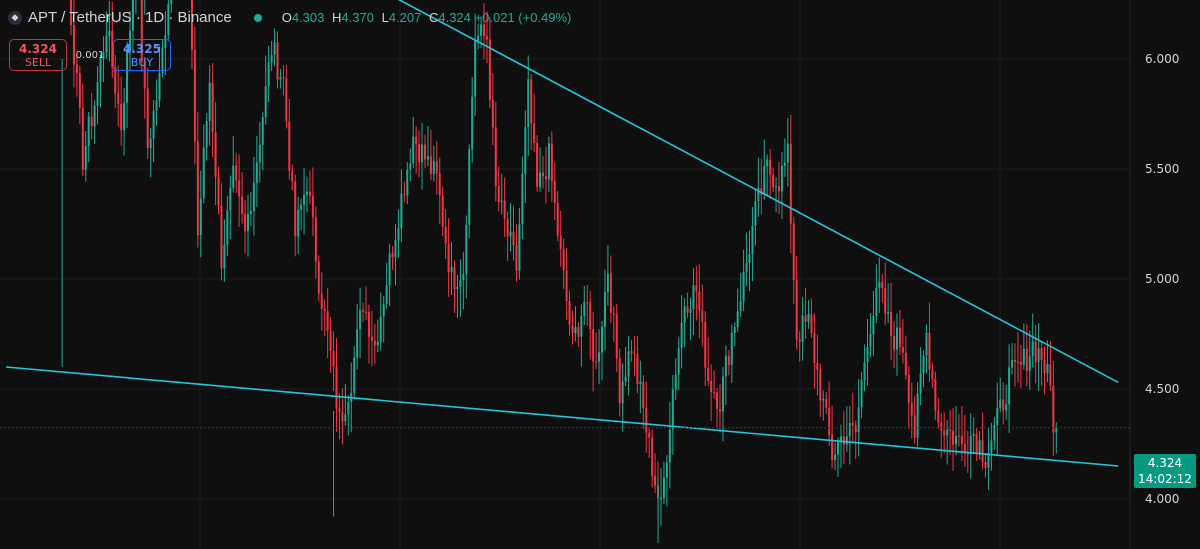 This screenshot has height=549, width=1200. Describe the element at coordinates (15, 17) in the screenshot. I see `apt-logo-icon: ◆` at that location.